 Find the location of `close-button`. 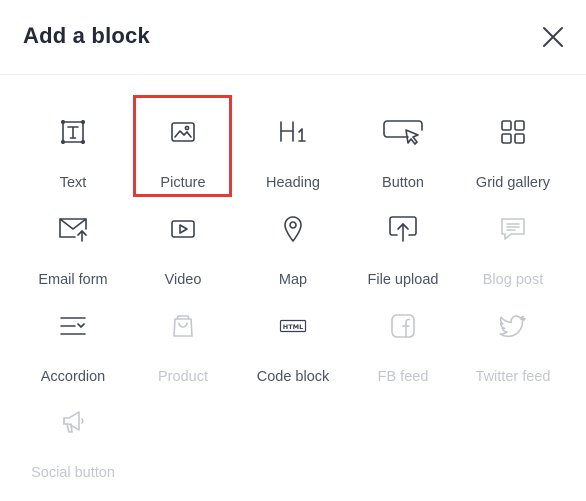

close-button is located at coordinates (553, 37).